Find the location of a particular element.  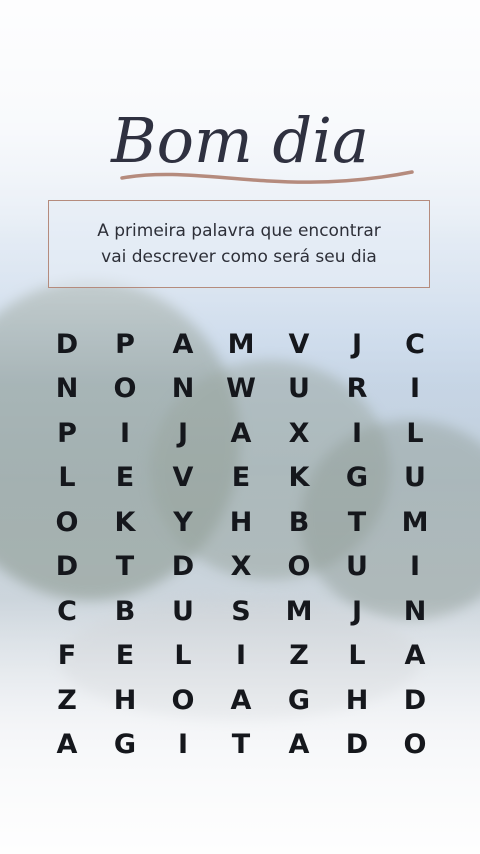

grid-cell: Y is located at coordinates (183, 522).